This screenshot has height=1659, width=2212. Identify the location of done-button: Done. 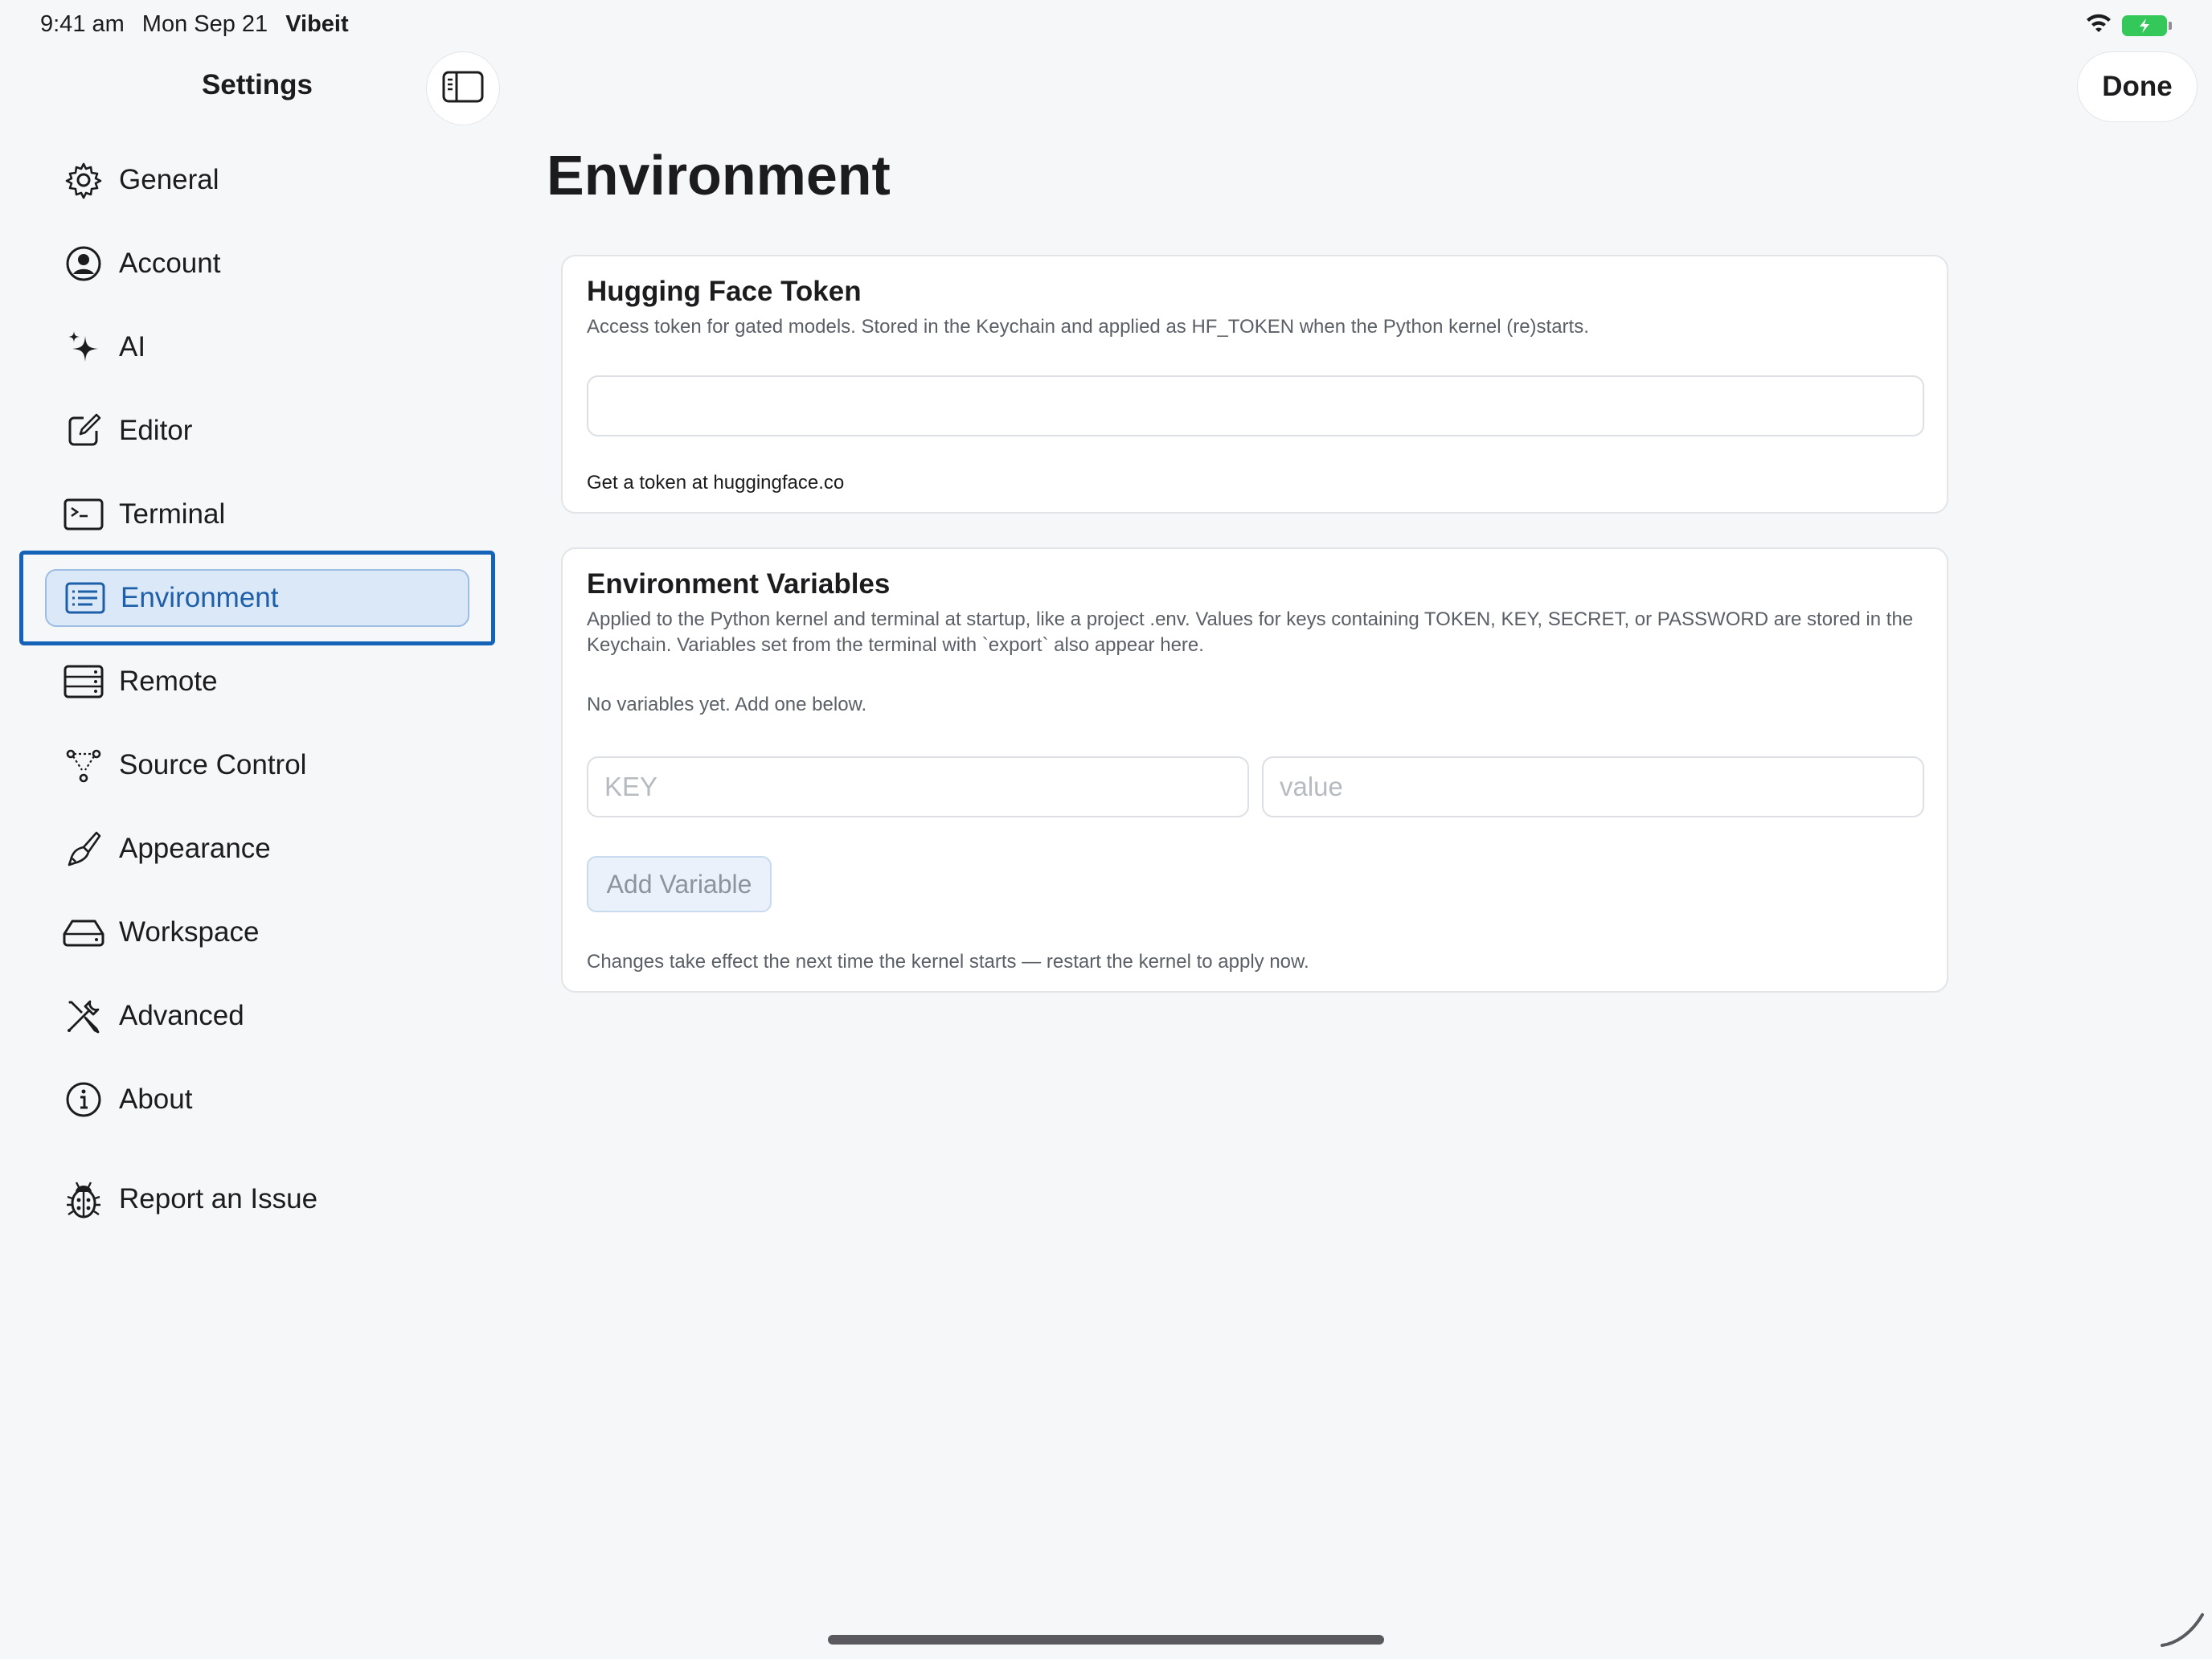
(2137, 86).